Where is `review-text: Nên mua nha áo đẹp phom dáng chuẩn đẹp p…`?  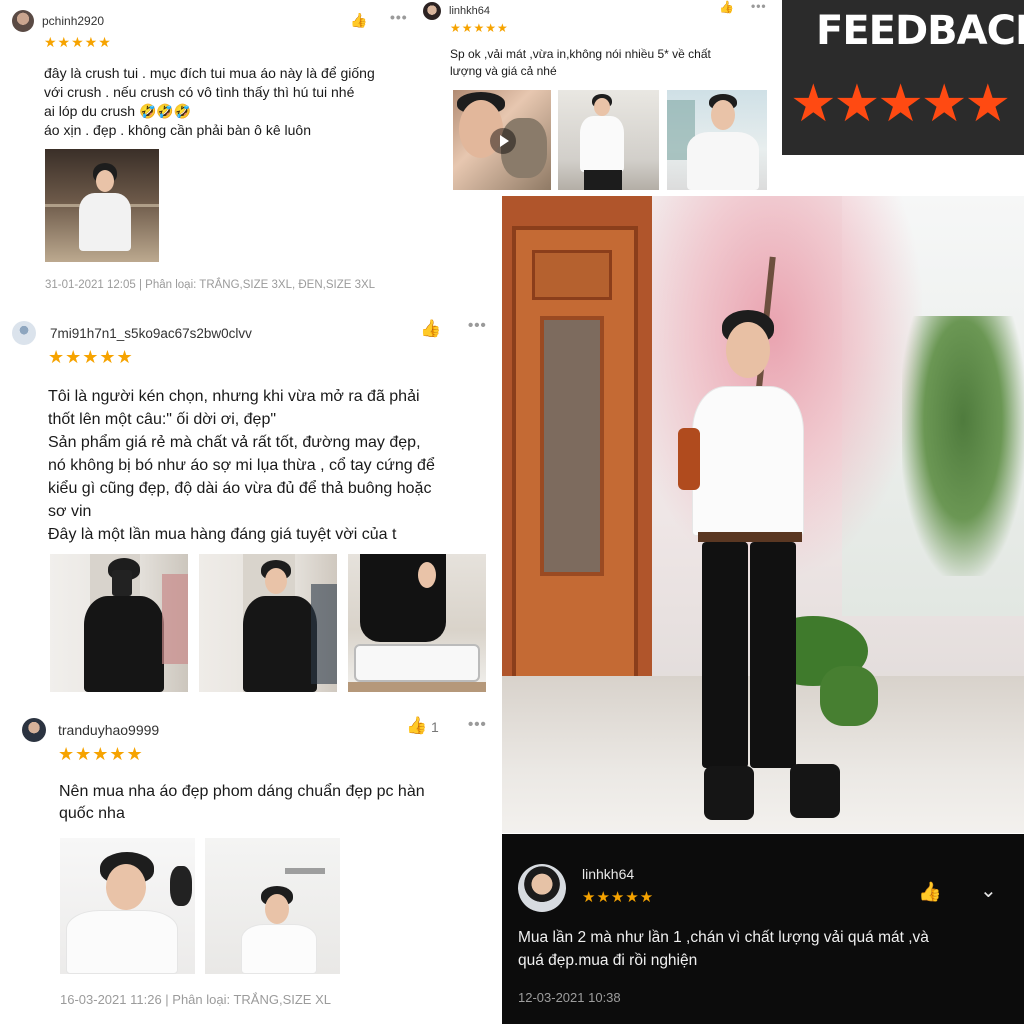 review-text: Nên mua nha áo đẹp phom dáng chuẩn đẹp p… is located at coordinates (242, 803).